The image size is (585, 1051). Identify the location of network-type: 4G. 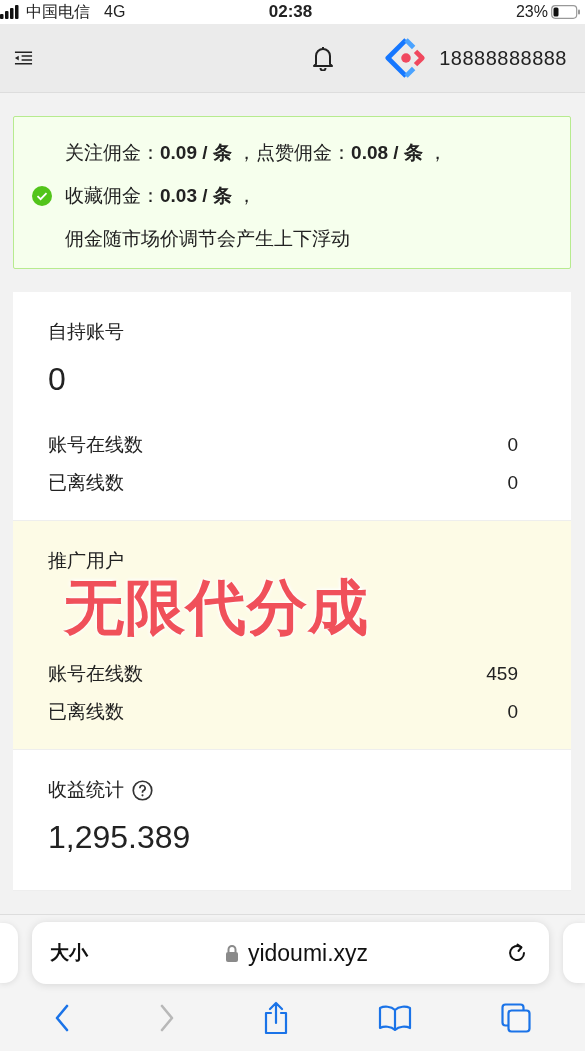
(115, 12).